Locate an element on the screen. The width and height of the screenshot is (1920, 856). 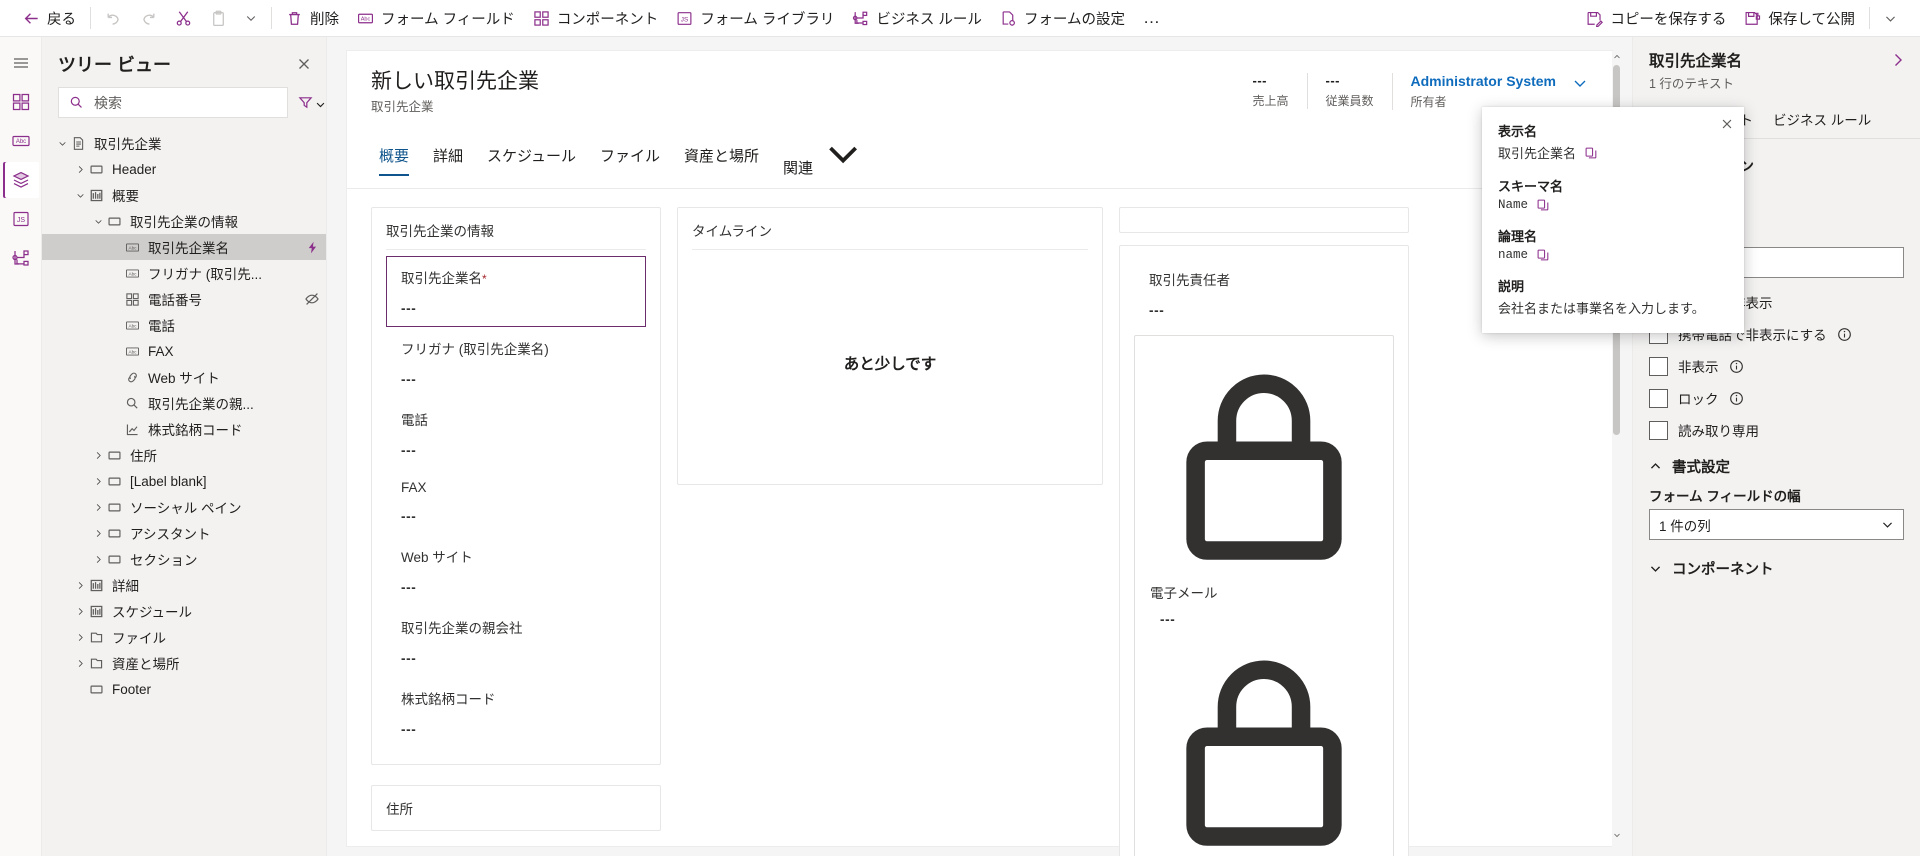
back-button: 戻る is located at coordinates (49, 18).